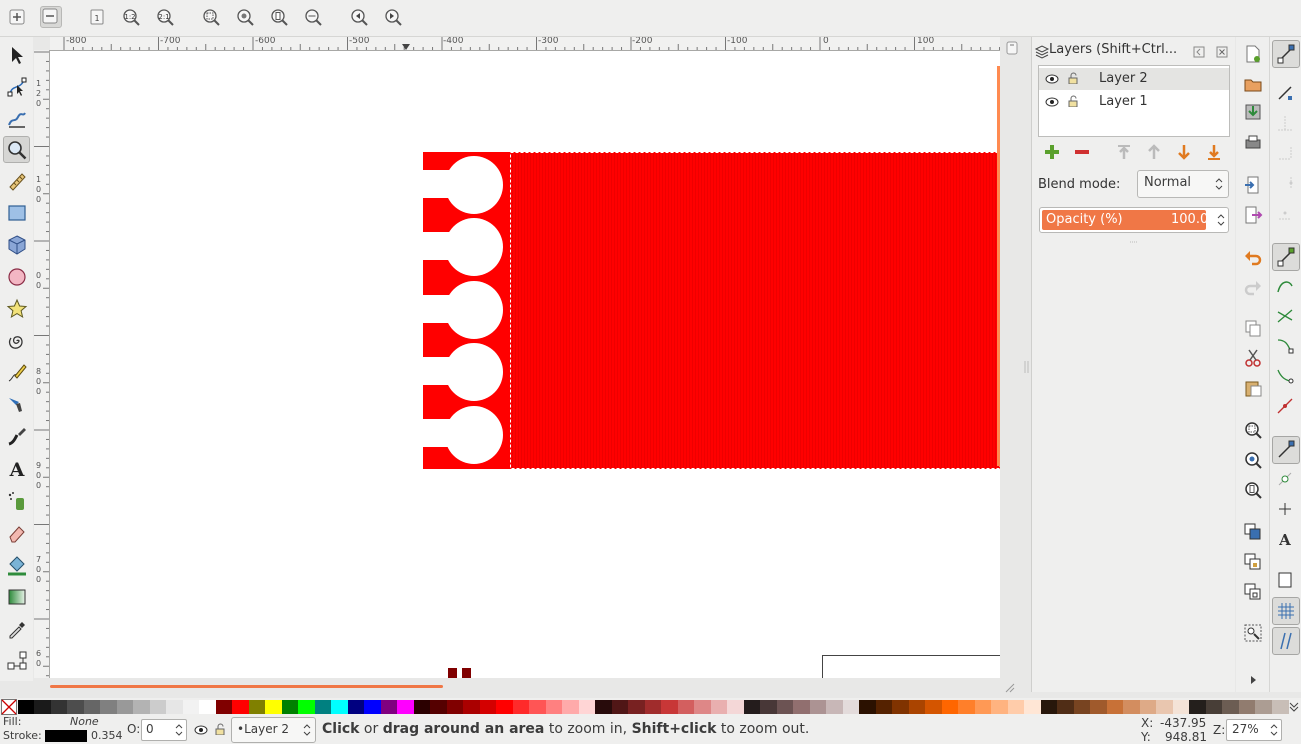 This screenshot has height=744, width=1301. I want to click on zoom-drawing-icon, so click(245, 17).